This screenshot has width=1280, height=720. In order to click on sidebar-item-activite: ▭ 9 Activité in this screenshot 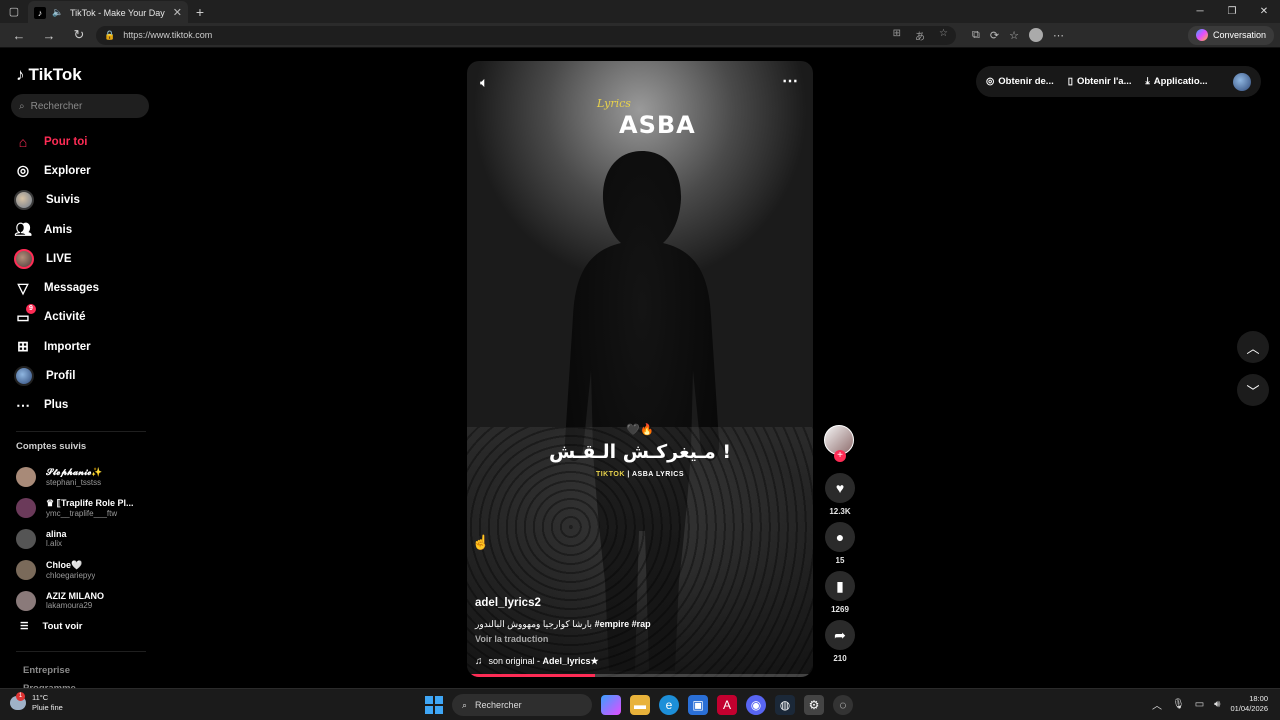, I will do `click(84, 317)`.